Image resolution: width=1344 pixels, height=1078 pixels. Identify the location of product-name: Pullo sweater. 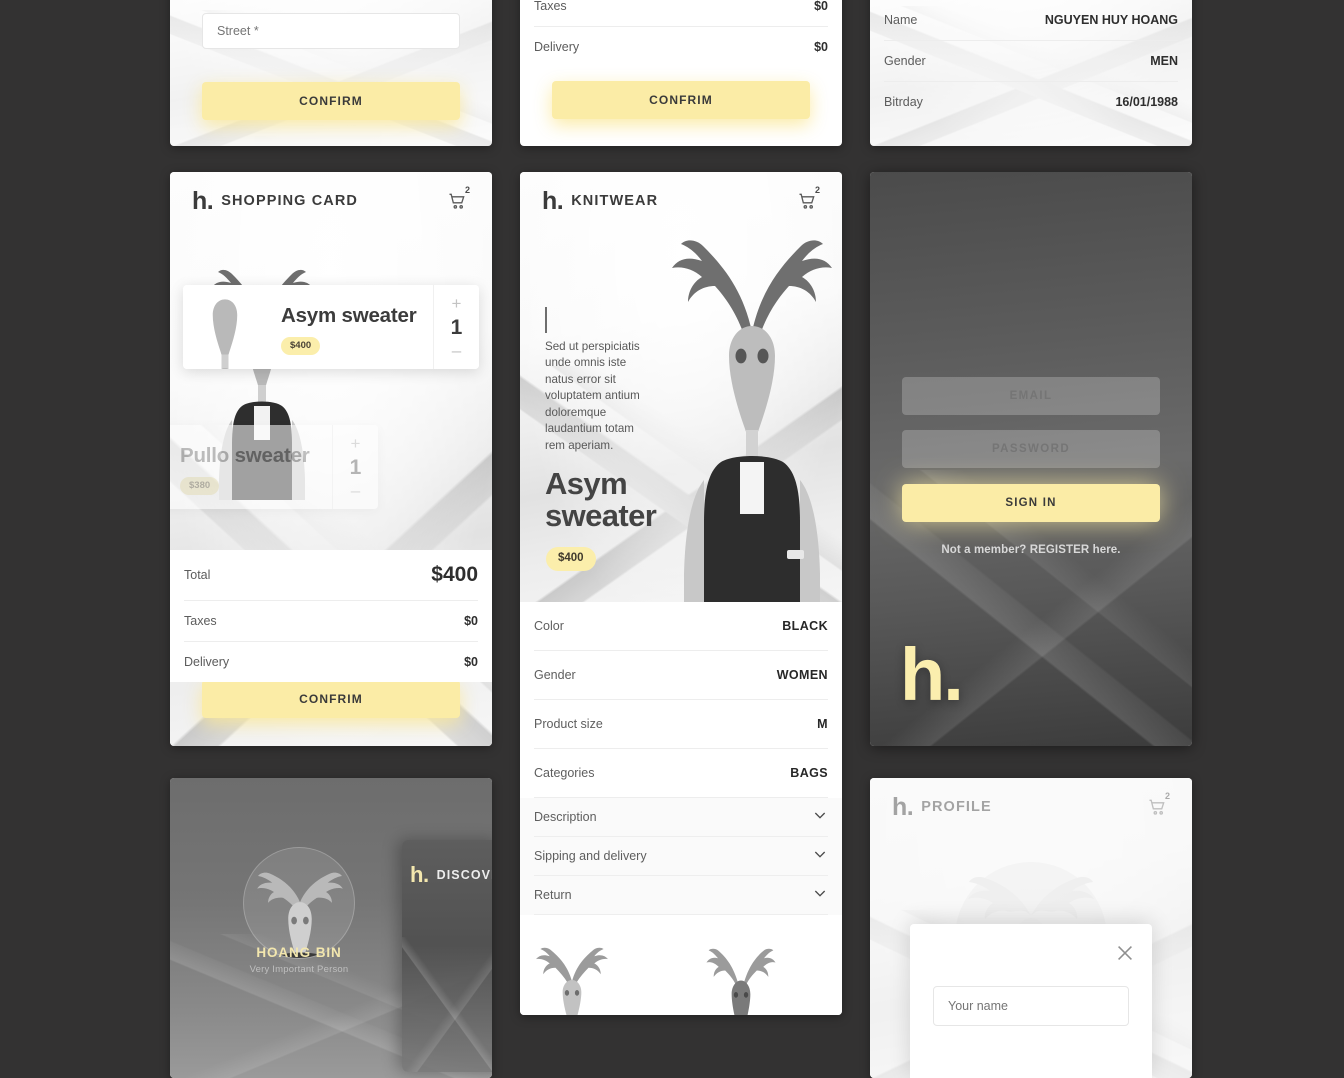
(245, 456).